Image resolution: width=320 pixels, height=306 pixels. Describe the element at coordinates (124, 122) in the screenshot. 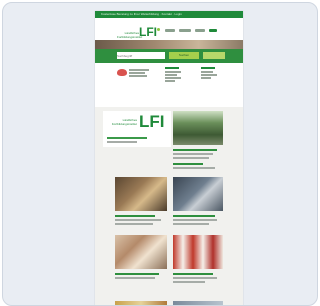

I see `promo-tagline: Ländliches Fortbildungsinstitut` at that location.